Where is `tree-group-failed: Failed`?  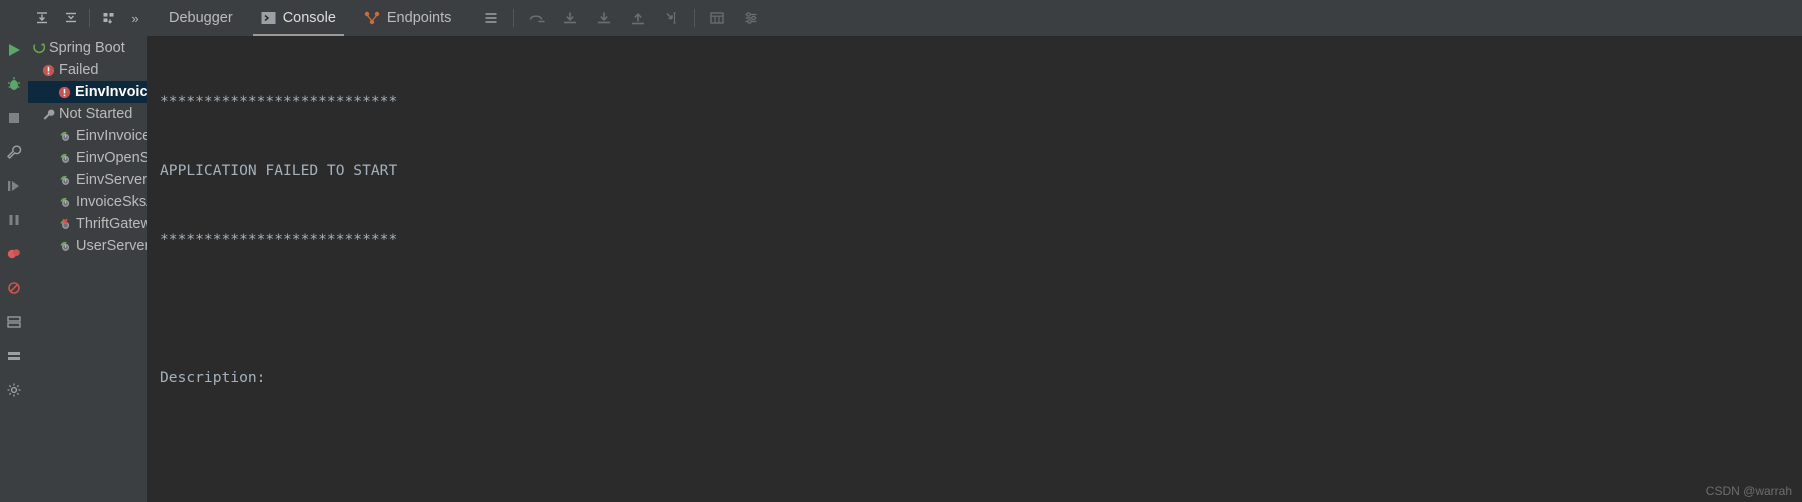
tree-group-failed: Failed is located at coordinates (87, 70).